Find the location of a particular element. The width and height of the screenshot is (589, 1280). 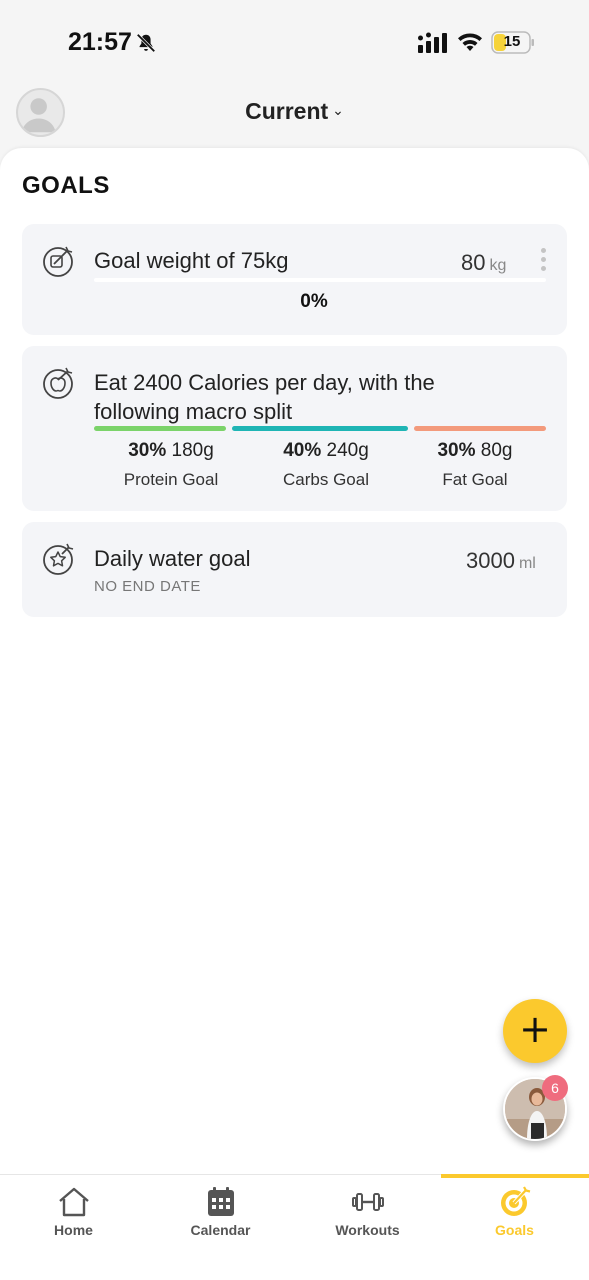

add-goal-button: + is located at coordinates (535, 1031).